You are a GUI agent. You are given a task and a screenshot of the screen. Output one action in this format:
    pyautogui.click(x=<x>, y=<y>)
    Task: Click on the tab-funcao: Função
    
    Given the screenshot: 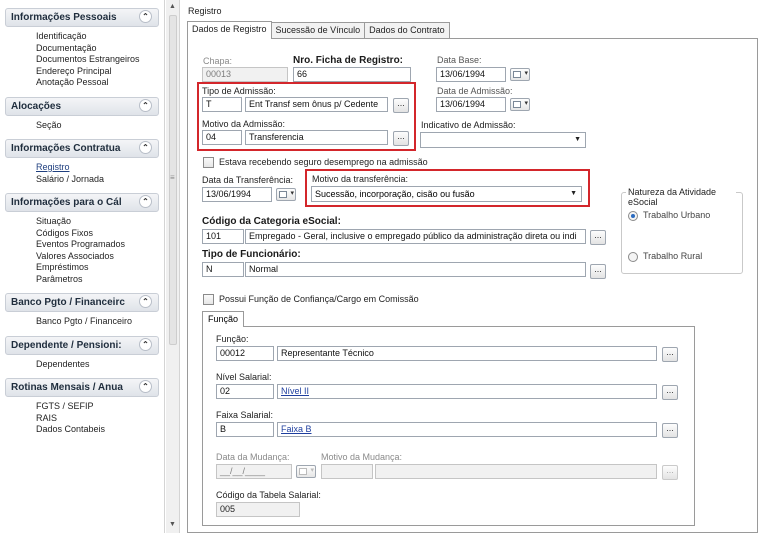 What is the action you would take?
    pyautogui.click(x=223, y=319)
    